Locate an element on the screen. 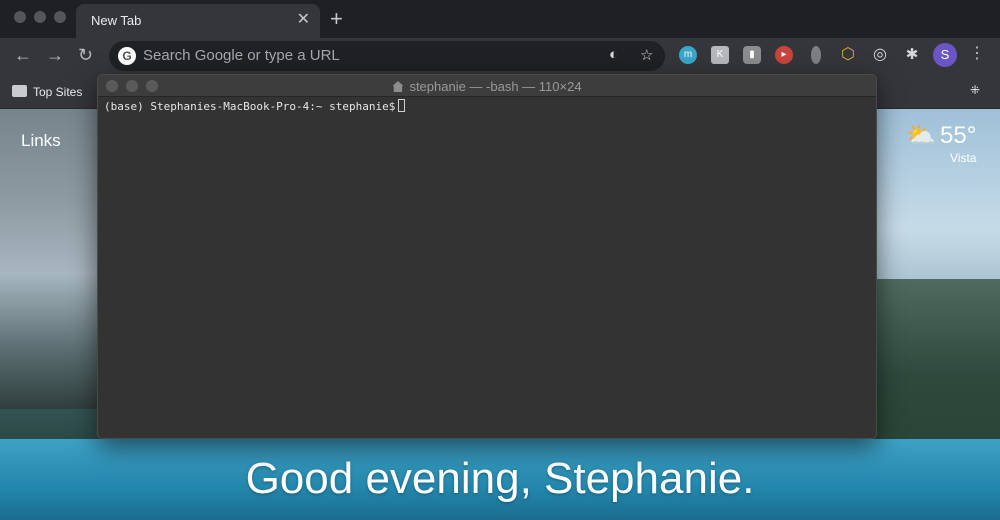 The height and width of the screenshot is (520, 1000). bookmark-star-icon: ☆ is located at coordinates (646, 55).